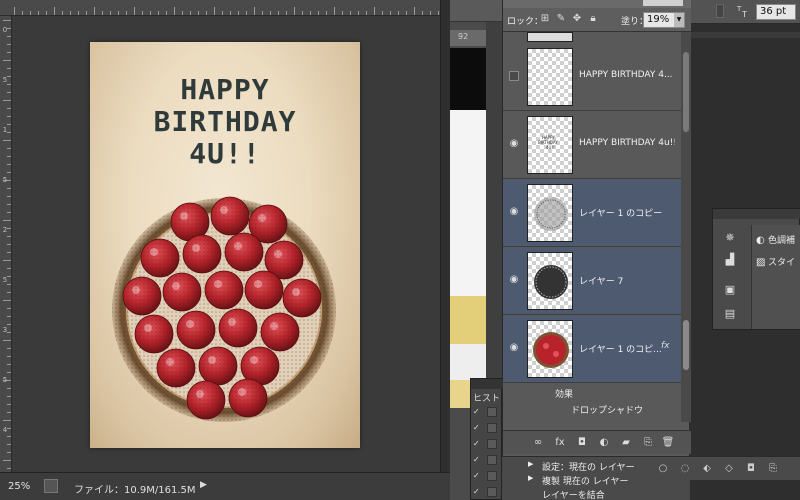  What do you see at coordinates (730, 238) in the screenshot?
I see `navigator-icon: ✵` at bounding box center [730, 238].